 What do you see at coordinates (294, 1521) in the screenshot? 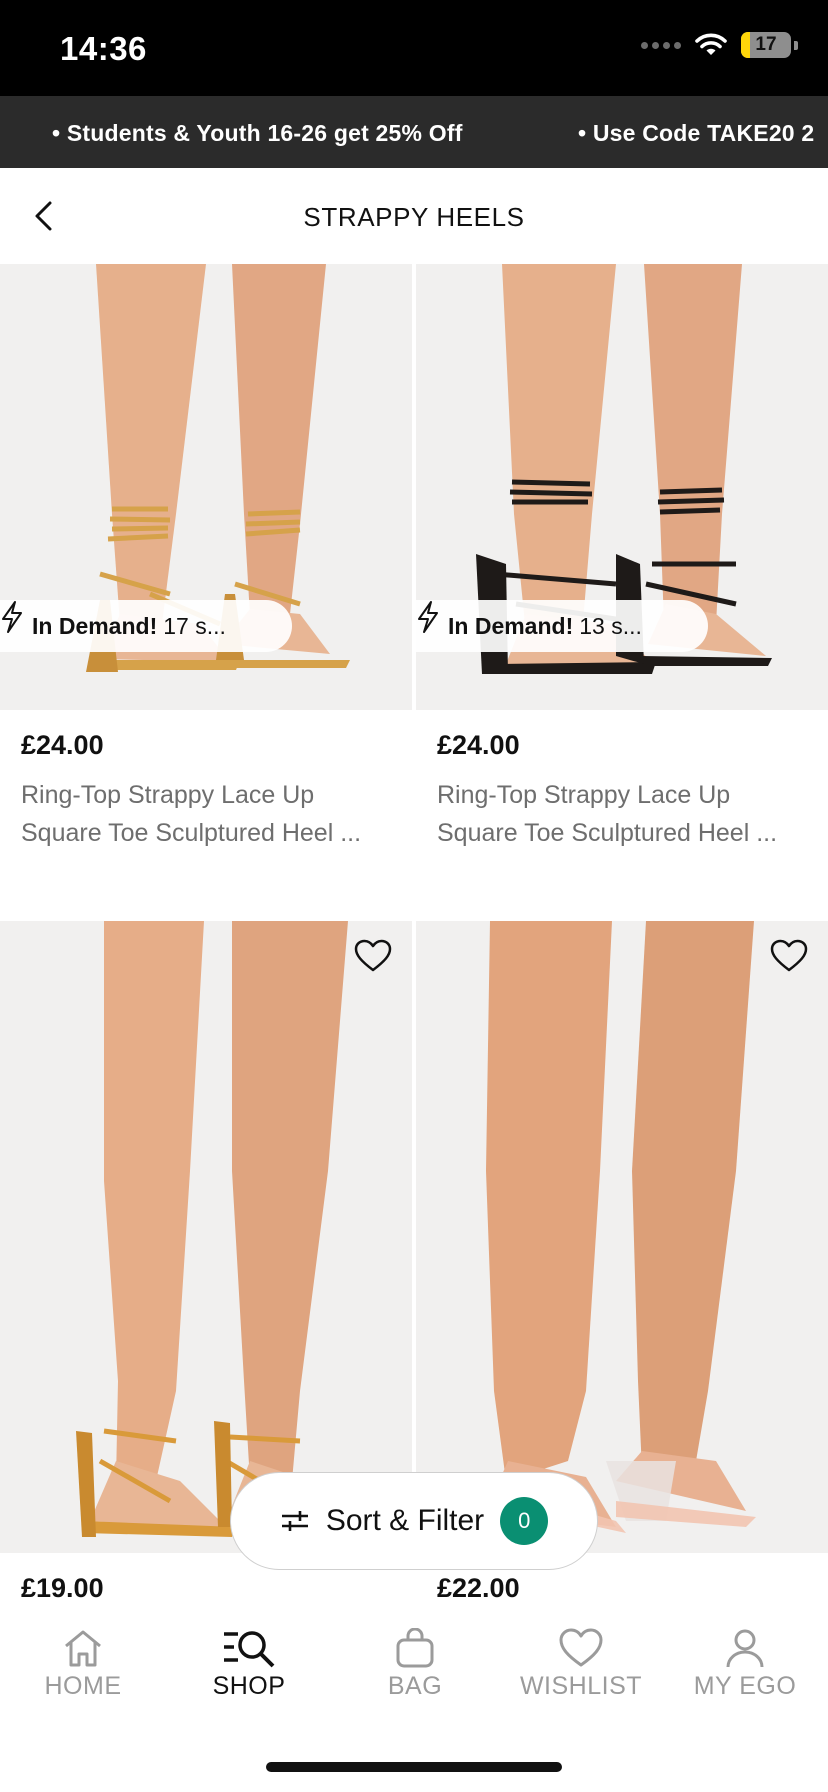
I see `filter-sliders-icon` at bounding box center [294, 1521].